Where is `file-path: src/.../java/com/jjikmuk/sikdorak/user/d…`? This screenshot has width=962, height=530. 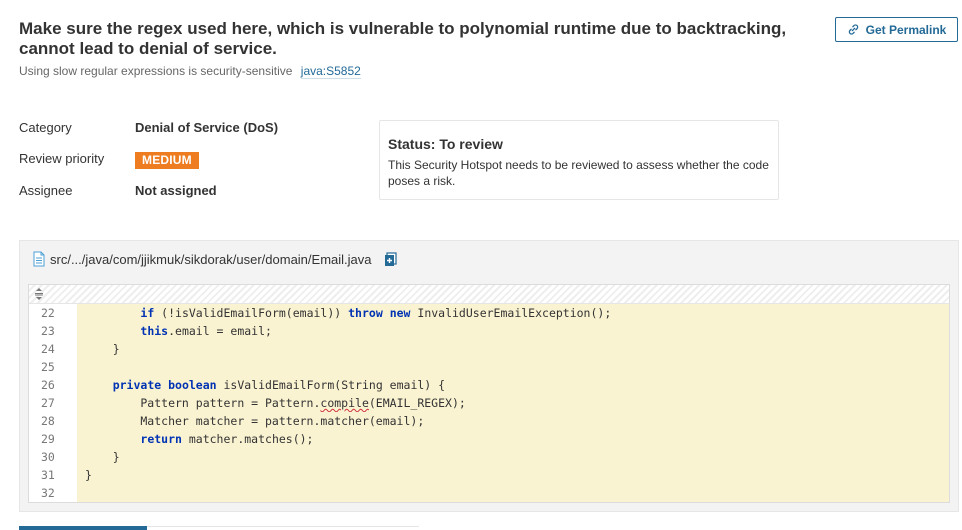
file-path: src/.../java/com/jjikmuk/sikdorak/user/d… is located at coordinates (211, 259).